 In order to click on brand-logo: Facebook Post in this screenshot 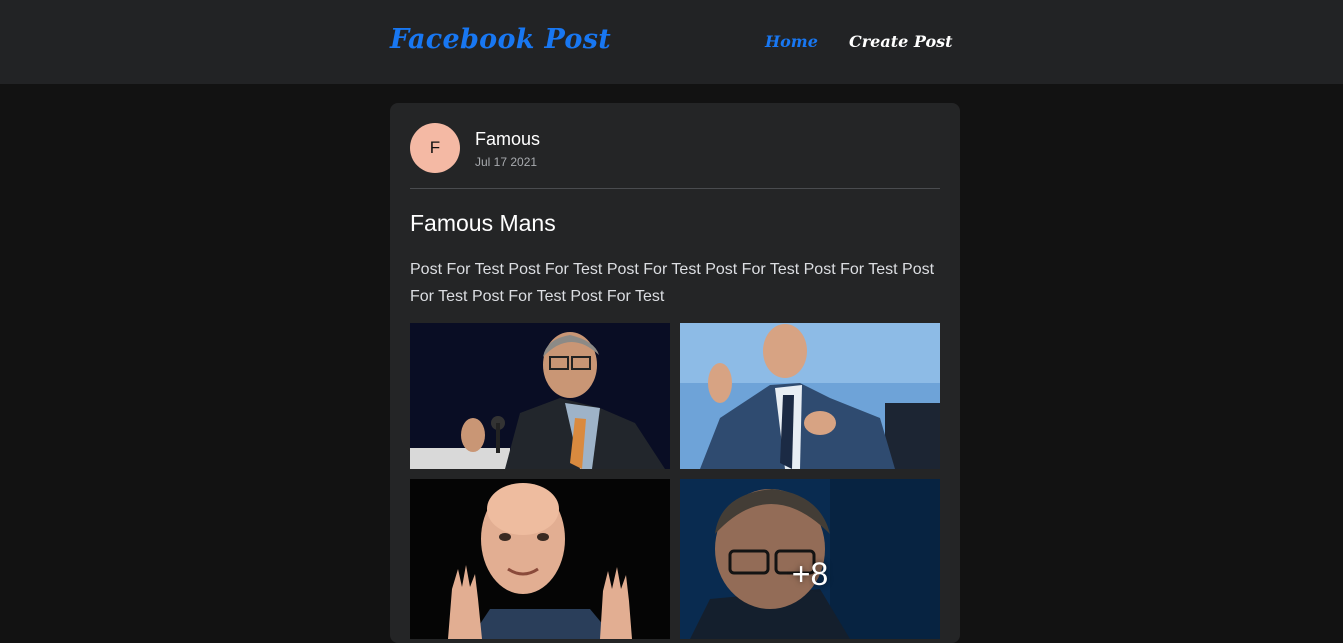, I will do `click(500, 39)`.